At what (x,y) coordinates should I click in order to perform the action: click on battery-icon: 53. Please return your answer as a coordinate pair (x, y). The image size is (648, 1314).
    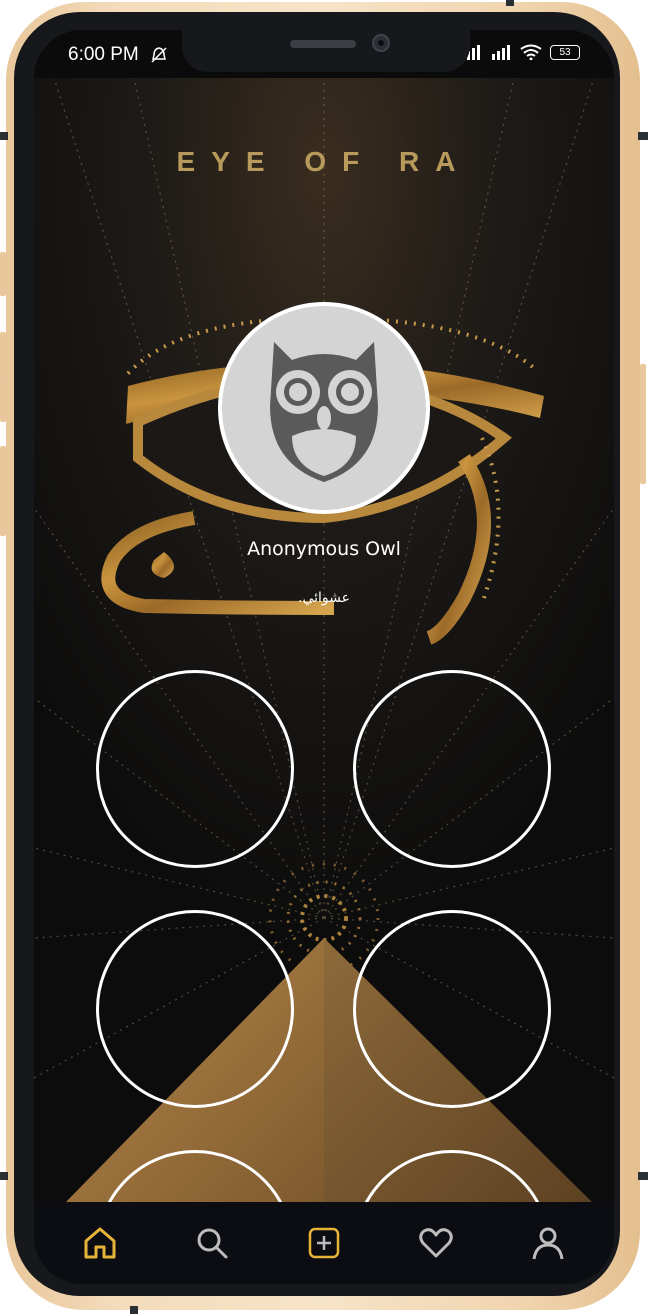
    Looking at the image, I should click on (565, 52).